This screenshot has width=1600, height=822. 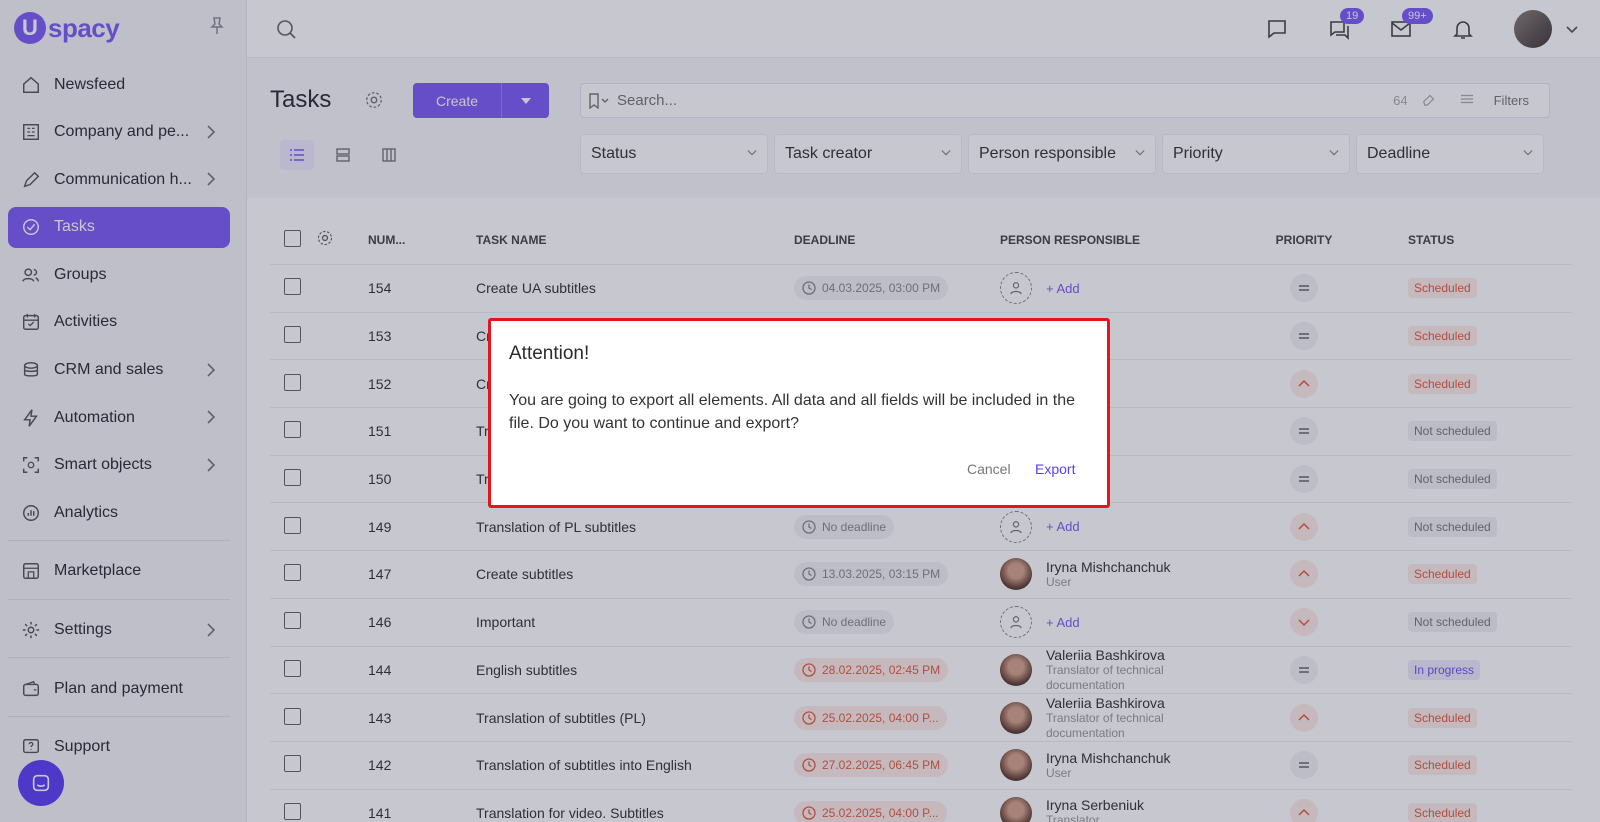 I want to click on cancel-button: Cancel, so click(x=989, y=469).